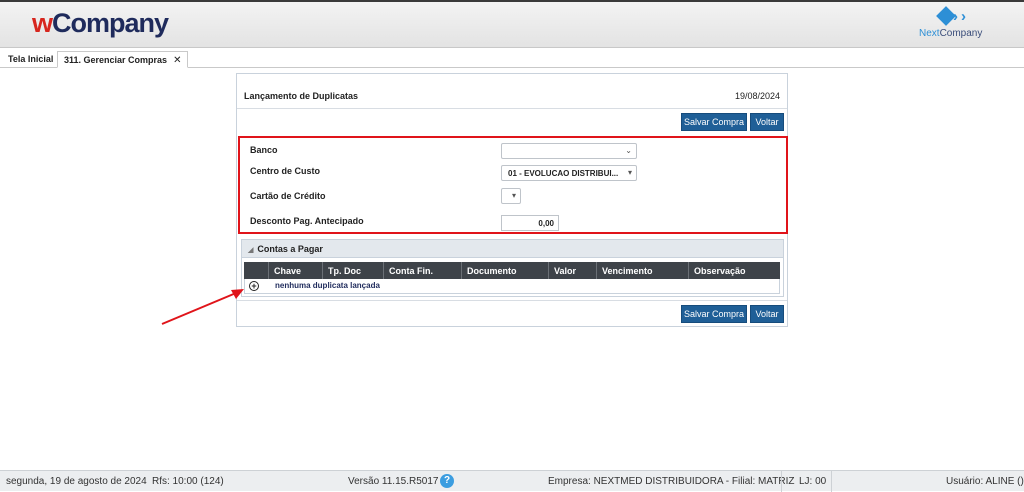  Describe the element at coordinates (307, 221) in the screenshot. I see `desconto-label: Desconto Pag. Antecipado` at that location.